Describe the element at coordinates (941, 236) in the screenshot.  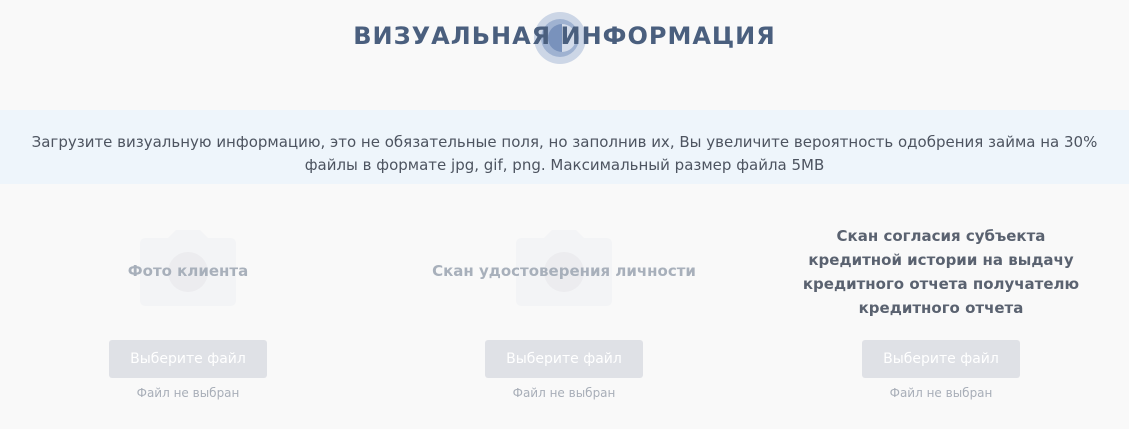
I see `upload-label-line: Скан согласия субъекта` at that location.